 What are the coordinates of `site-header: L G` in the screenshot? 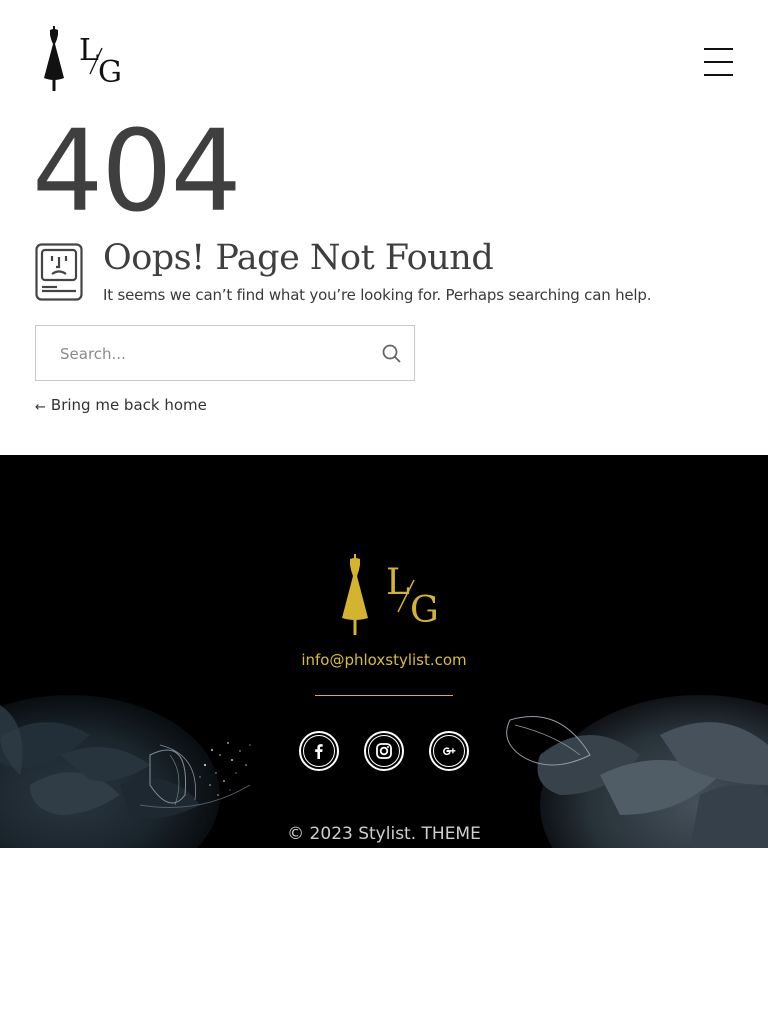 It's located at (384, 60).